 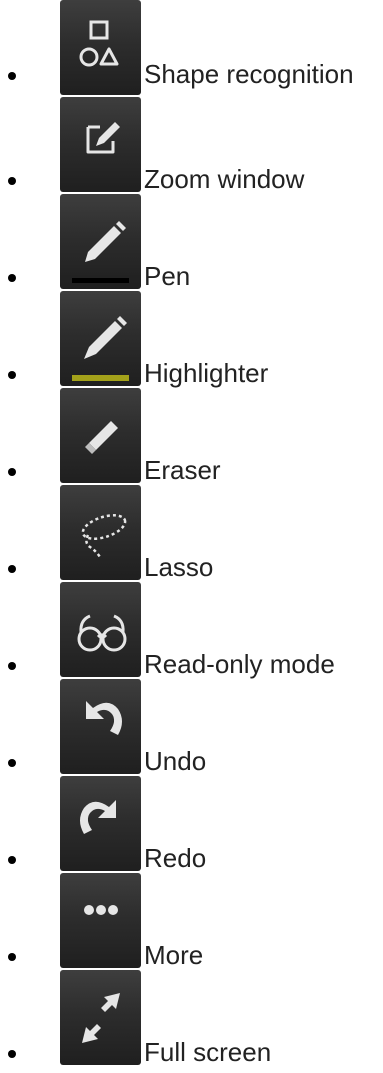 I want to click on tool-label: More, so click(x=174, y=955).